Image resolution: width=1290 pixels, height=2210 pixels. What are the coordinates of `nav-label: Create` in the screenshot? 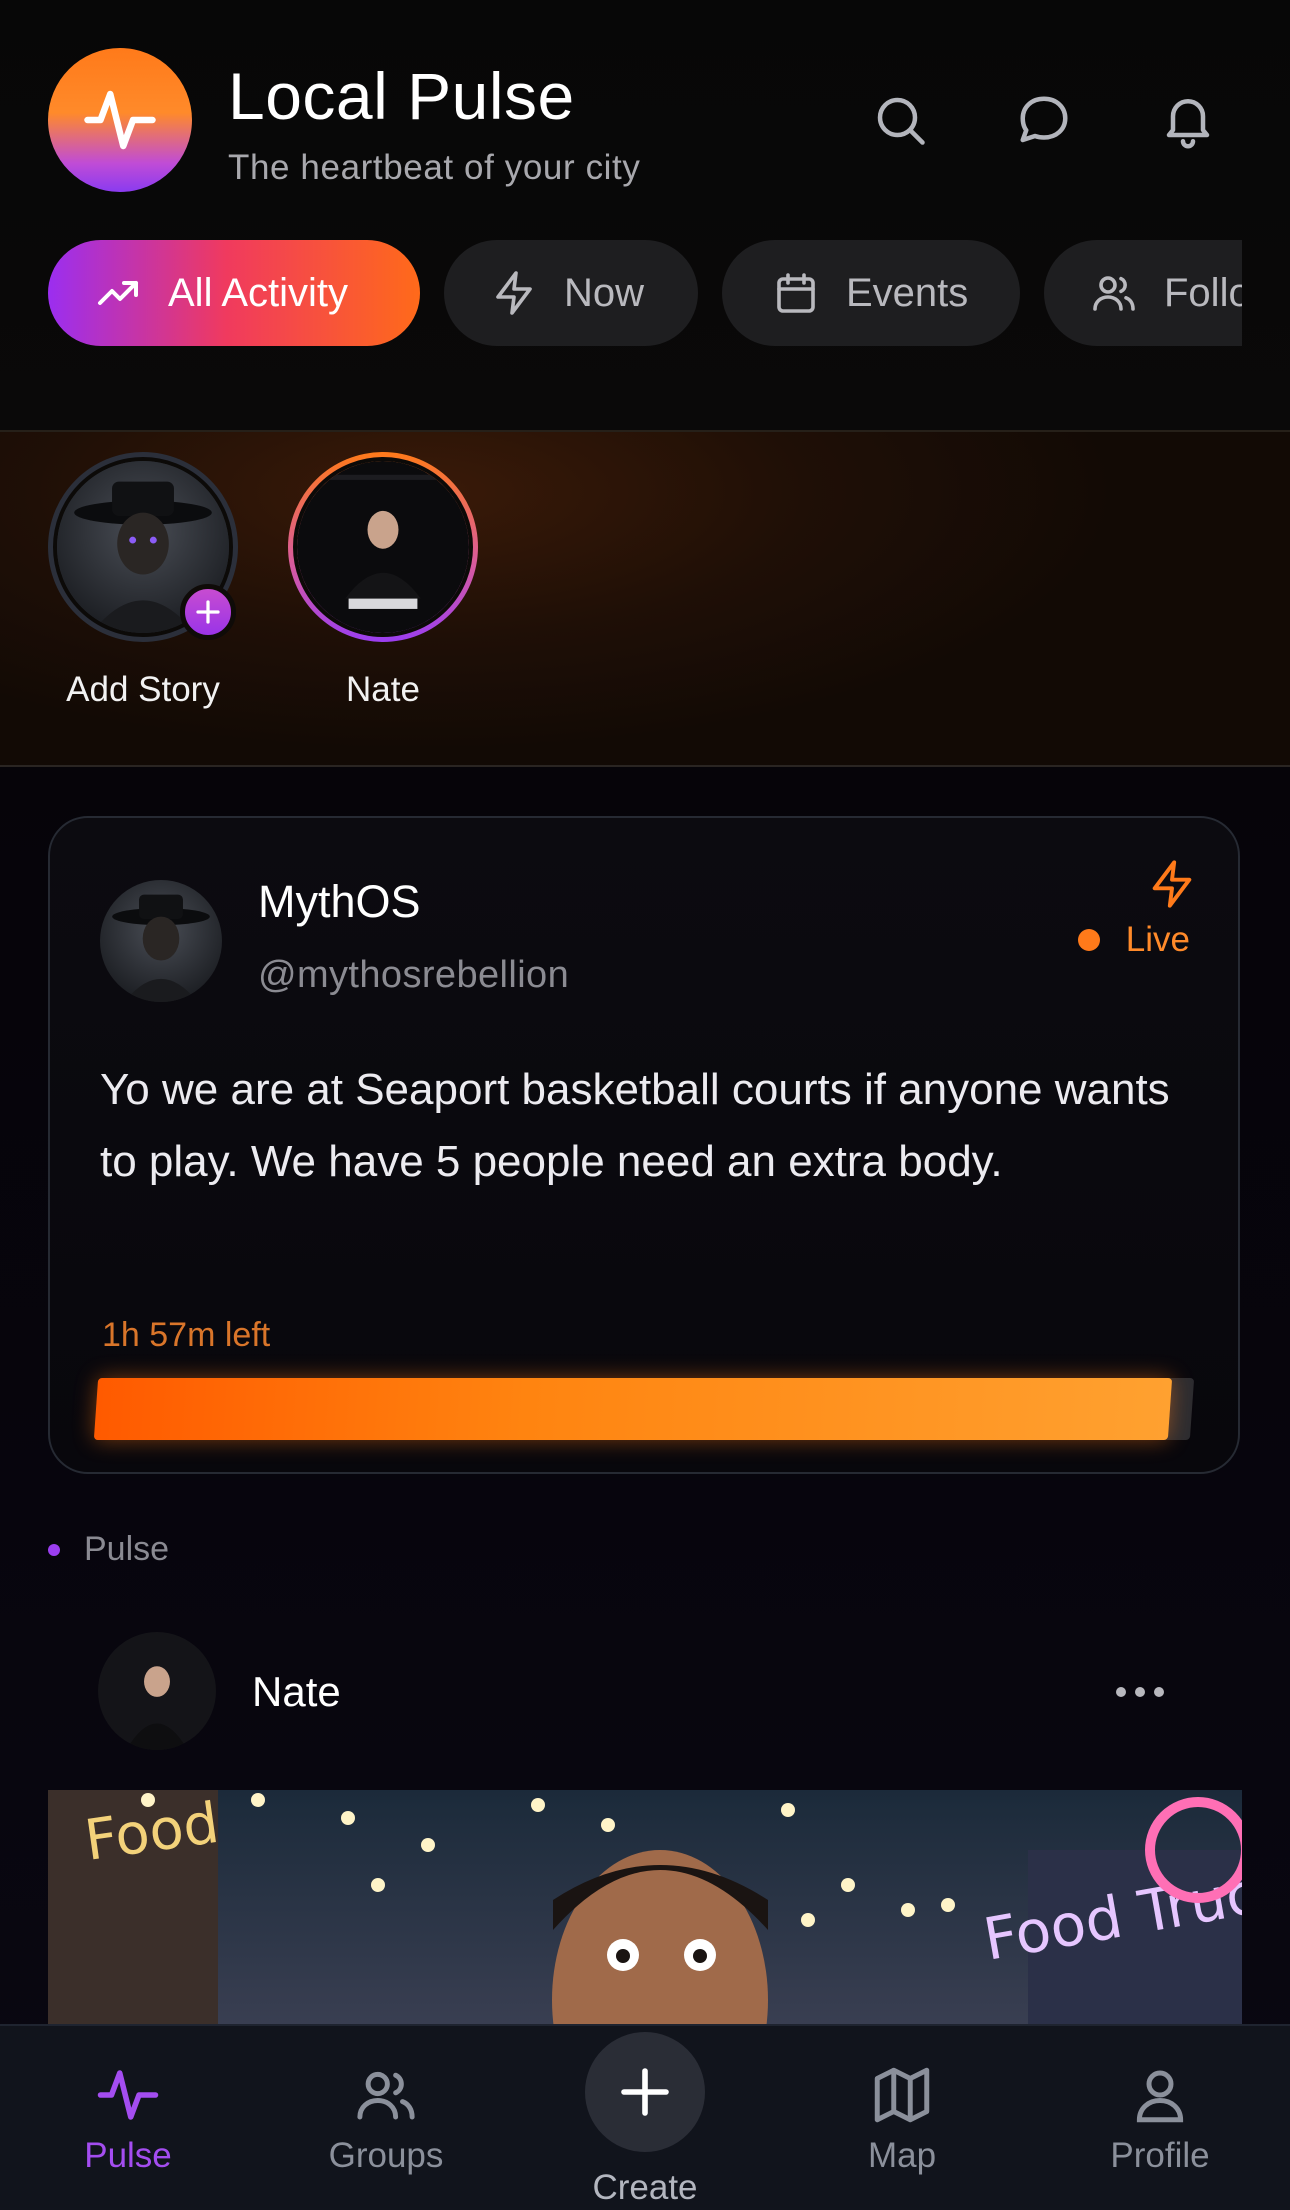 It's located at (645, 2187).